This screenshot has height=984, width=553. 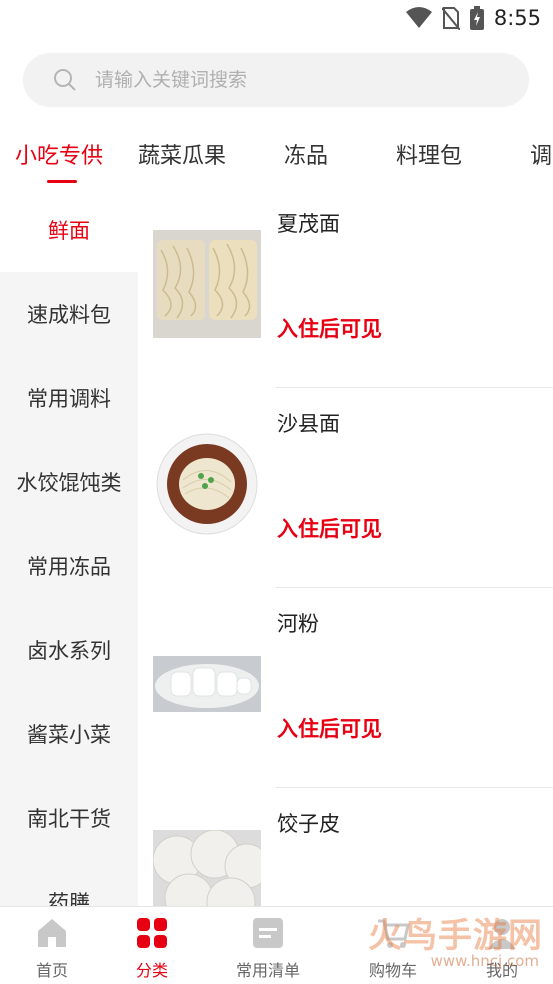 What do you see at coordinates (298, 624) in the screenshot?
I see `product-name: 河粉` at bounding box center [298, 624].